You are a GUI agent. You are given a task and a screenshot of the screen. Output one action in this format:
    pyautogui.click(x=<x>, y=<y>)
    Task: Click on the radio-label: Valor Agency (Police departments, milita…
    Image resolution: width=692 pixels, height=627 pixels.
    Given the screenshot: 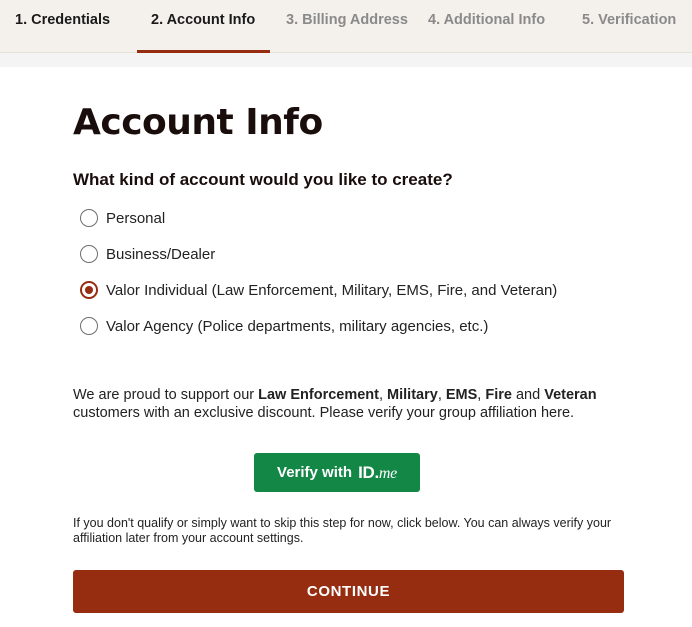 What is the action you would take?
    pyautogui.click(x=297, y=326)
    